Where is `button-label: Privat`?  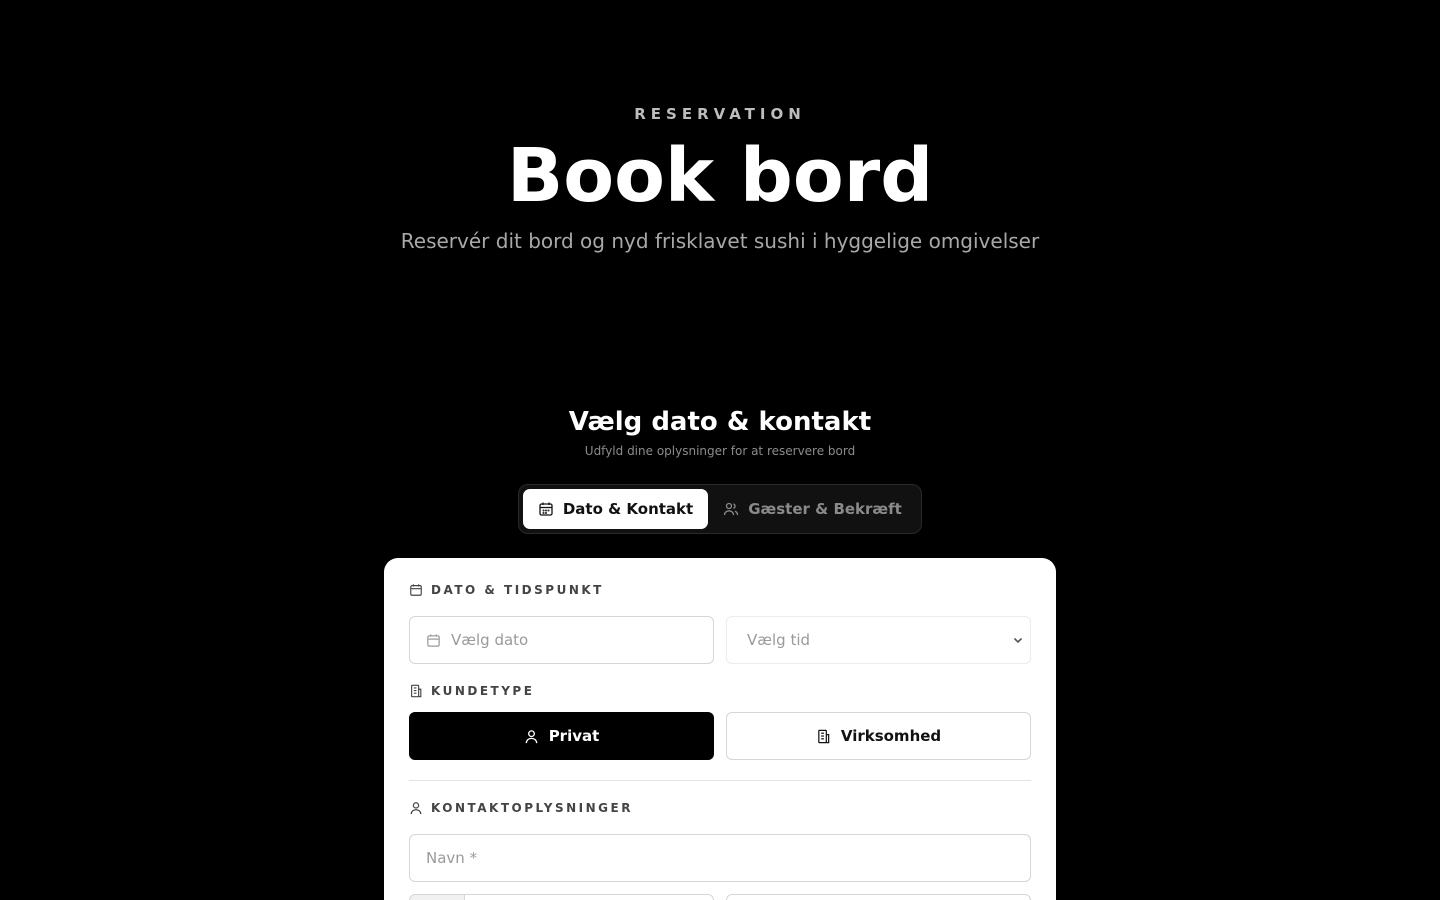
button-label: Privat is located at coordinates (574, 736).